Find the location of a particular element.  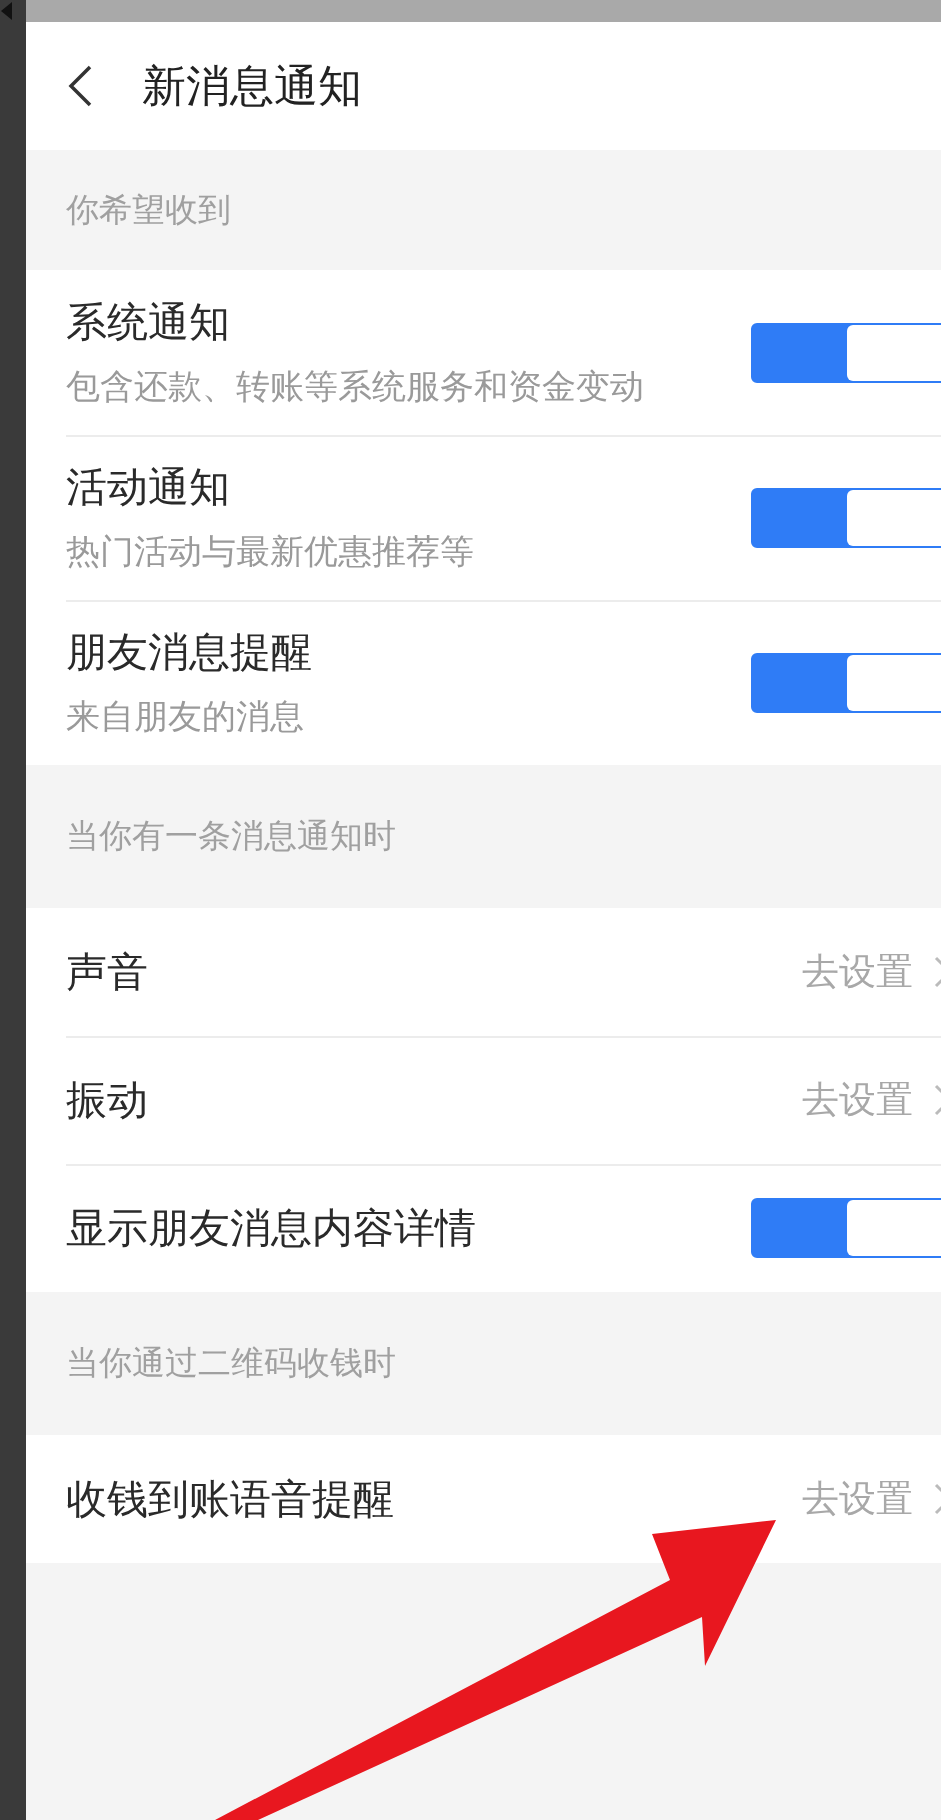

setting-title: 系统通知 is located at coordinates (148, 322).